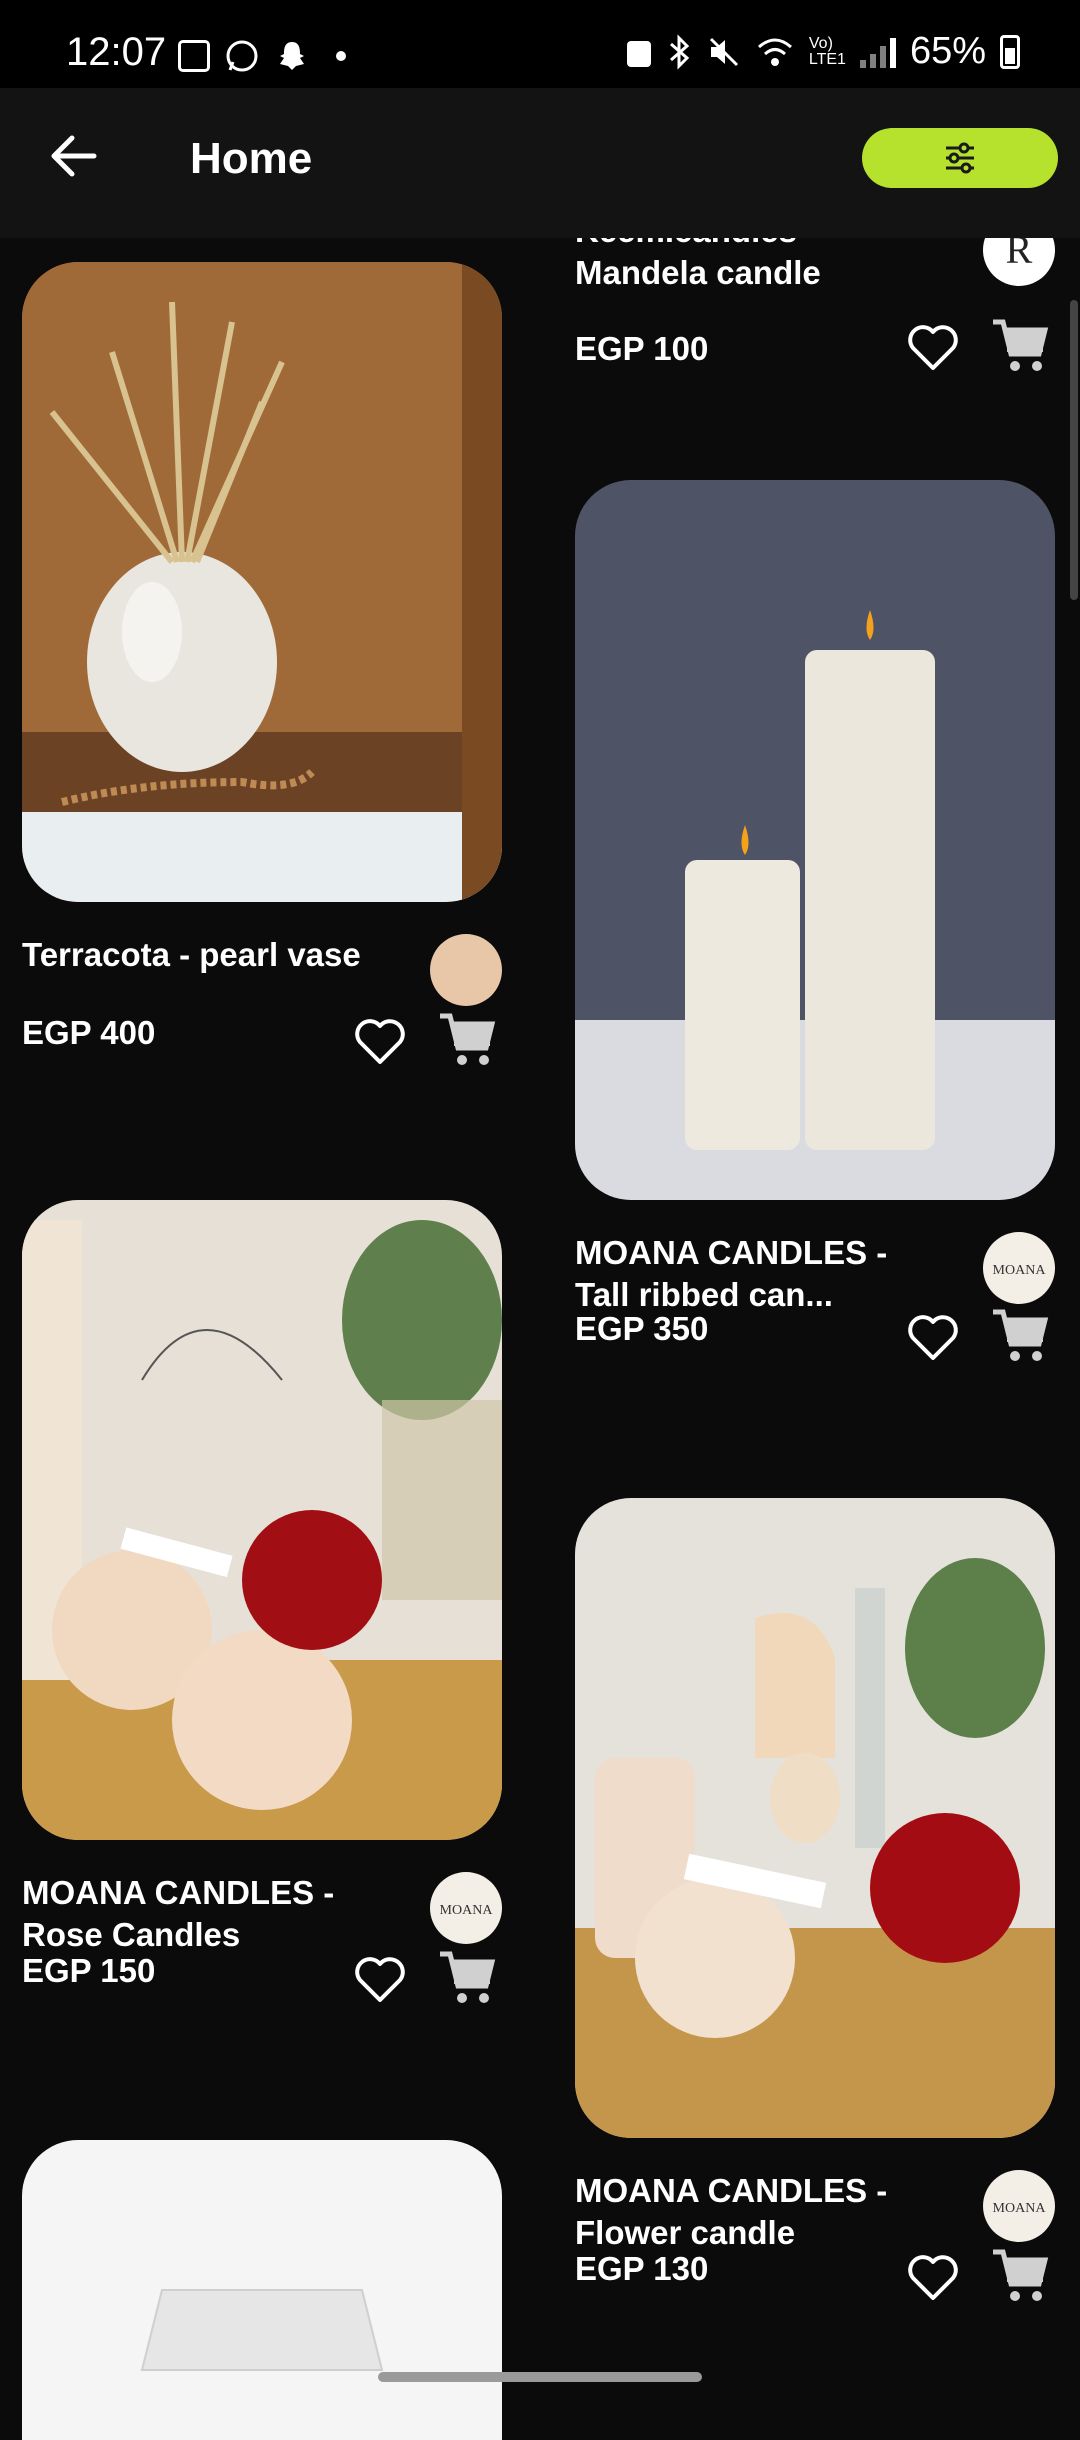  I want to click on filter-button, so click(960, 158).